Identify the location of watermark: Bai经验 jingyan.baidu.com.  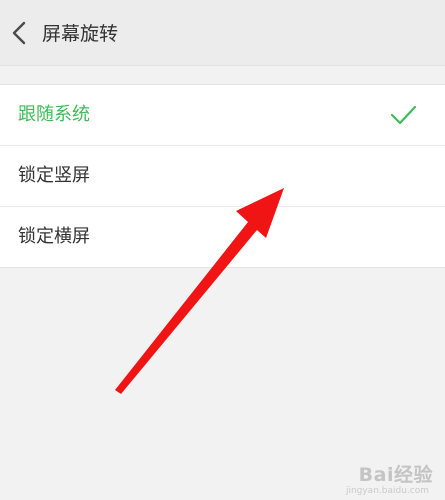
(377, 477).